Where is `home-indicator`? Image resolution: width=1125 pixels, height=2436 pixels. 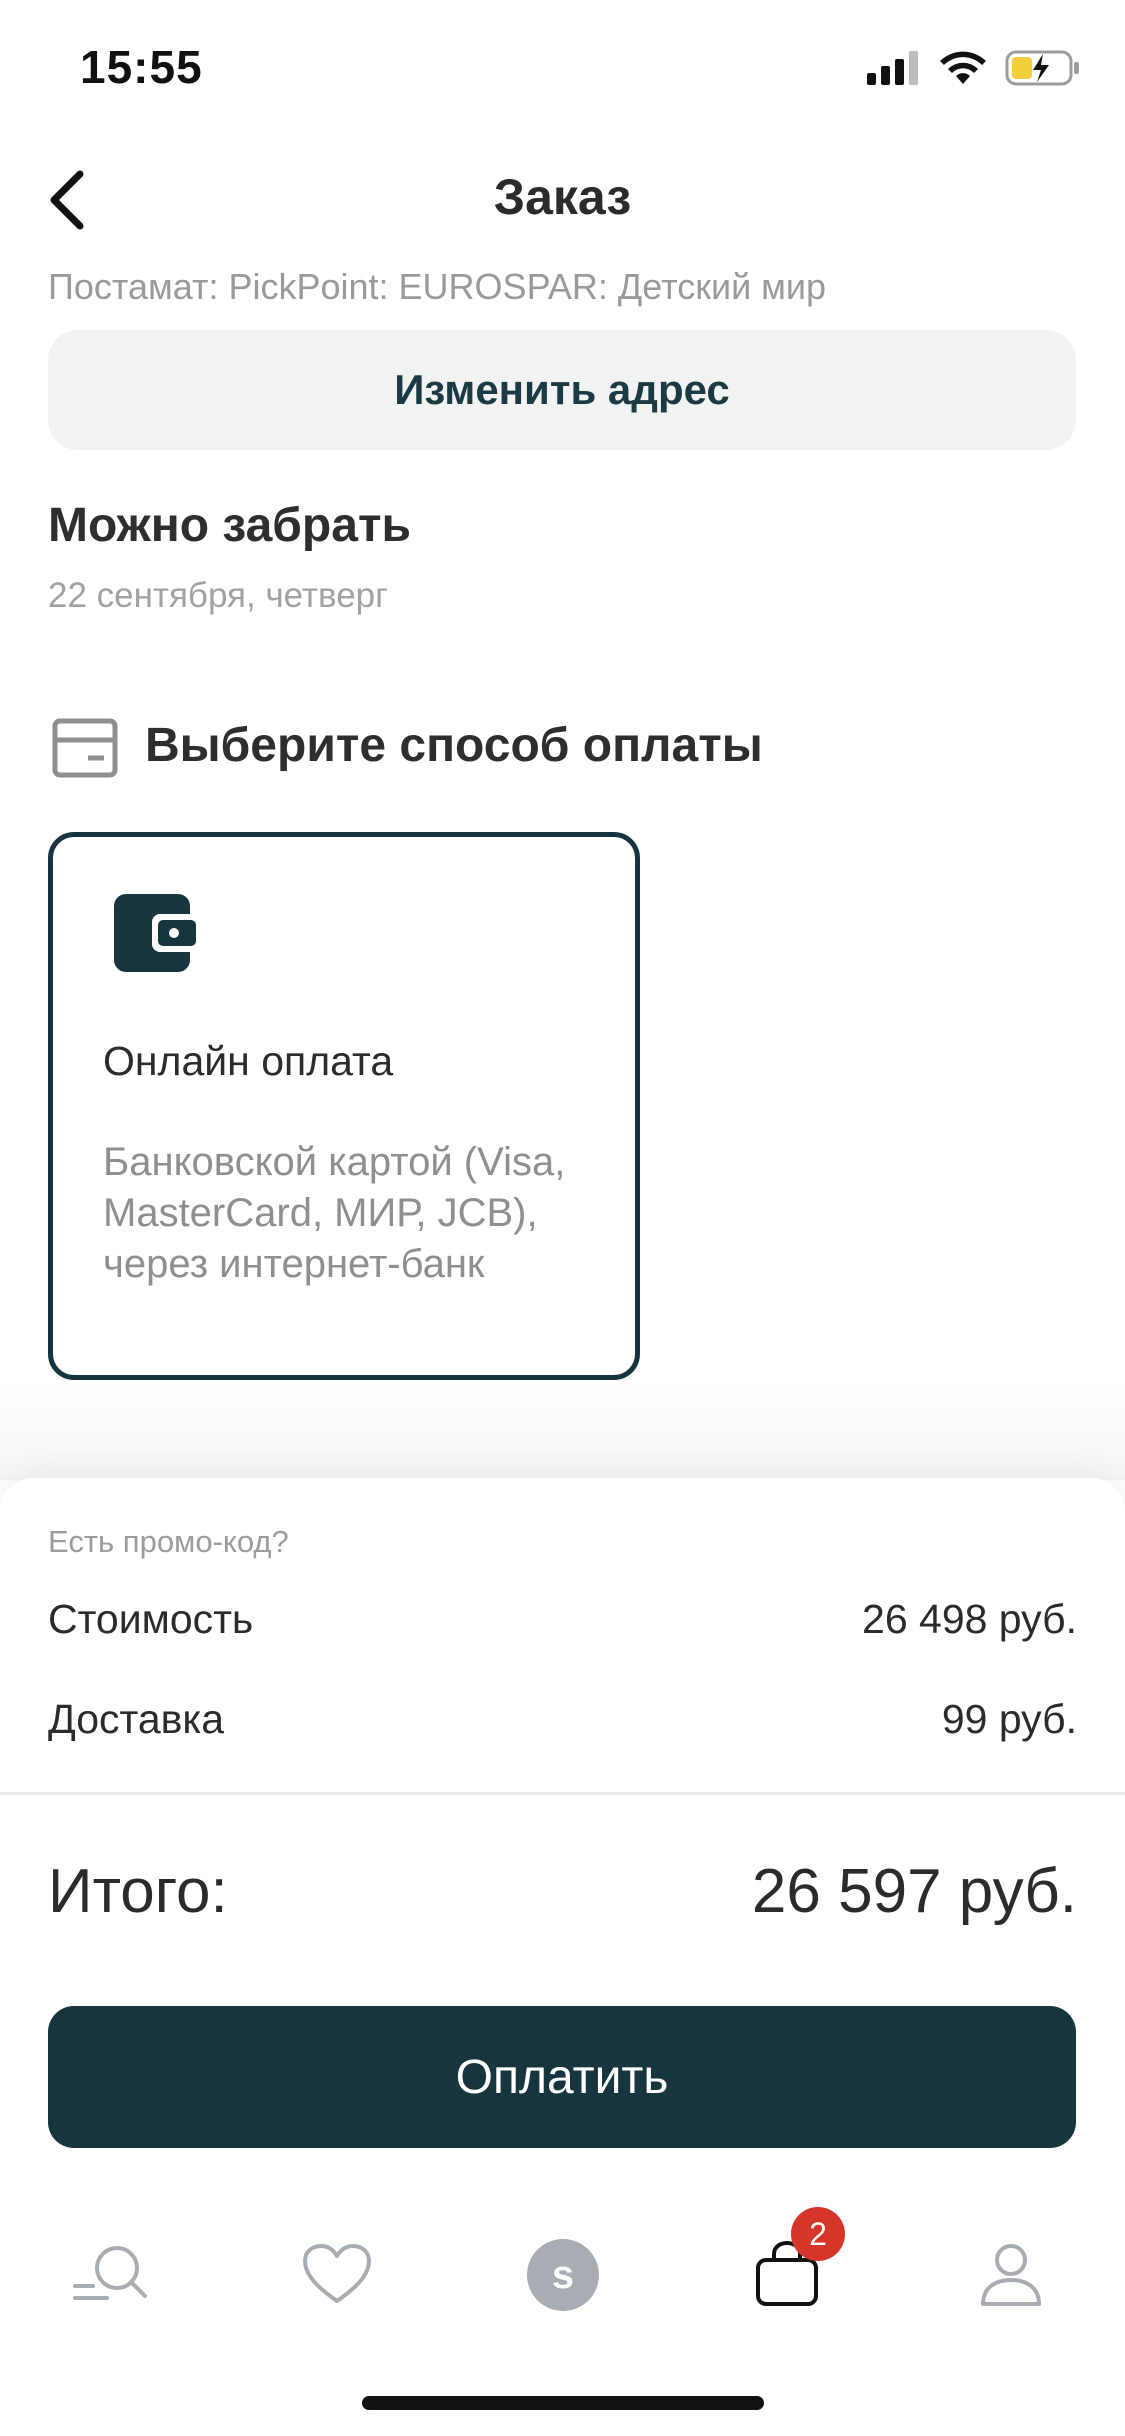
home-indicator is located at coordinates (563, 2403).